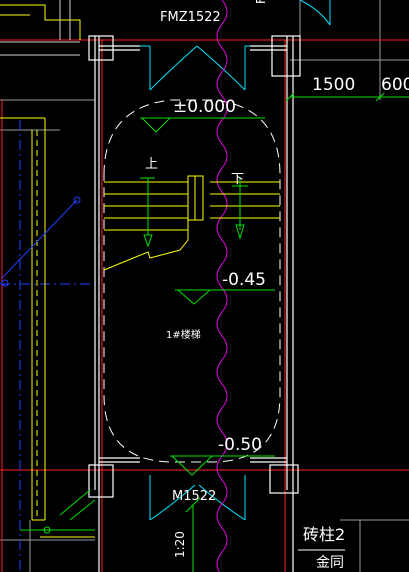 This screenshot has width=409, height=572. What do you see at coordinates (238, 179) in the screenshot?
I see `stair-down-label: 下` at bounding box center [238, 179].